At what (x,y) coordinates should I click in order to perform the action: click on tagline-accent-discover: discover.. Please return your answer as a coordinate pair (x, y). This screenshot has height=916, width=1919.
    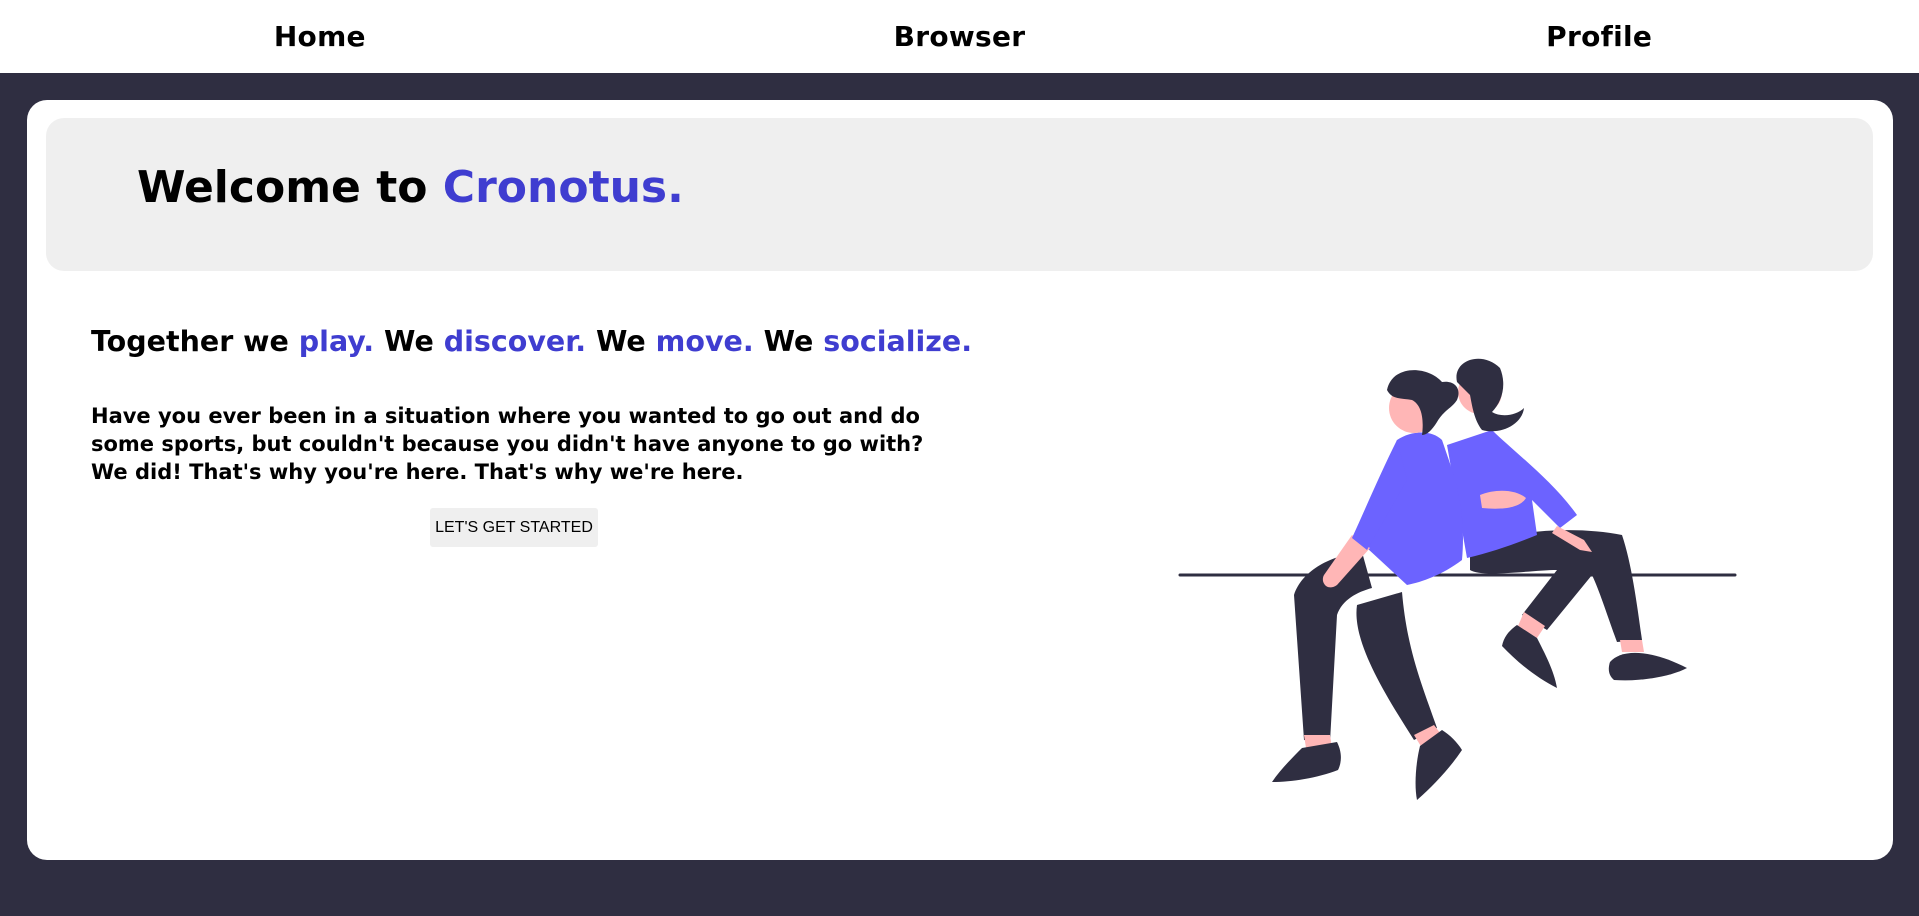
    Looking at the image, I should click on (515, 341).